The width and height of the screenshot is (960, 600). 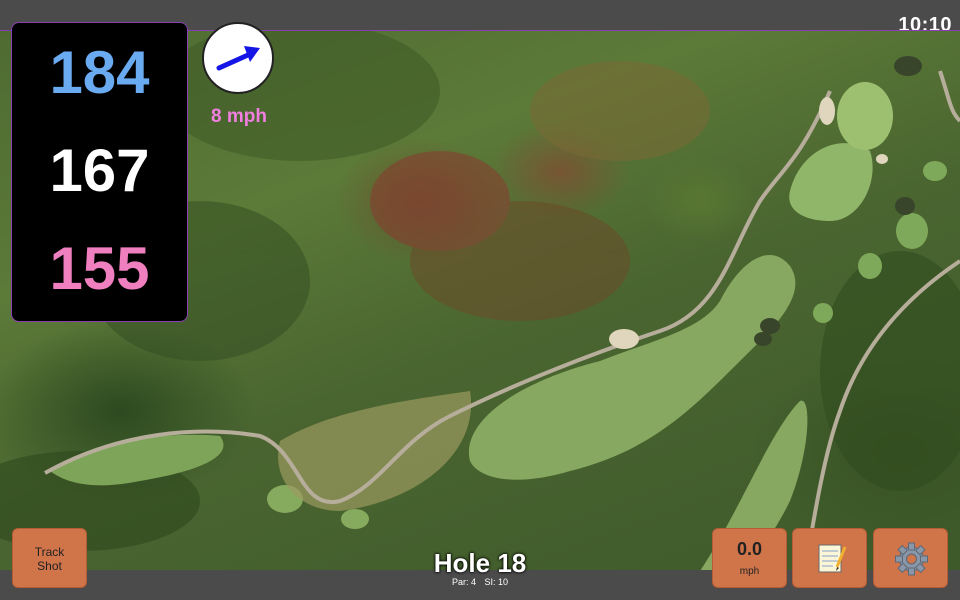 What do you see at coordinates (749, 549) in the screenshot?
I see `speed-value: 0.0` at bounding box center [749, 549].